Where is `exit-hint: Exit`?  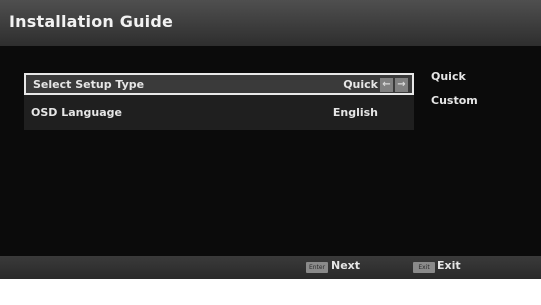
exit-hint: Exit is located at coordinates (449, 265).